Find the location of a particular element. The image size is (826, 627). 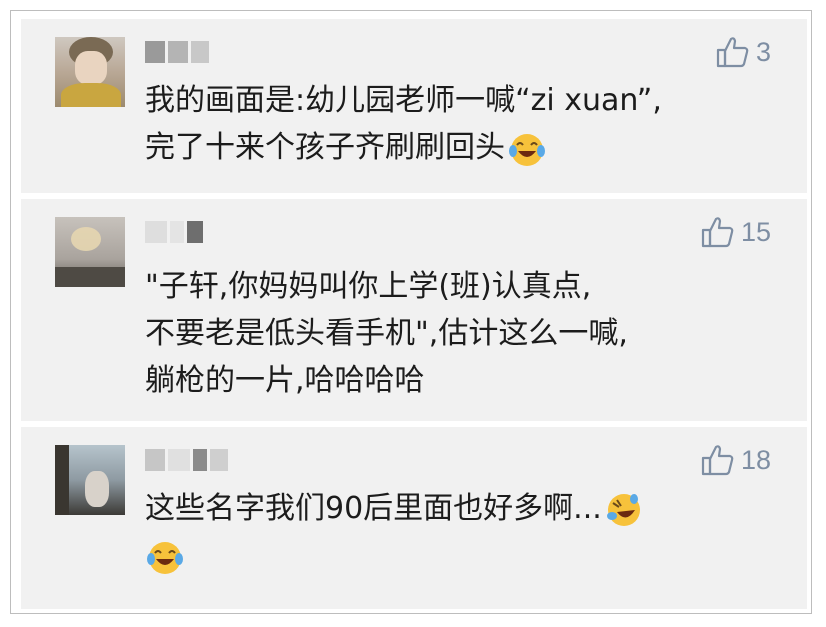

comment-line: 不要老是低头看手机",估计这么一喊, is located at coordinates (386, 333).